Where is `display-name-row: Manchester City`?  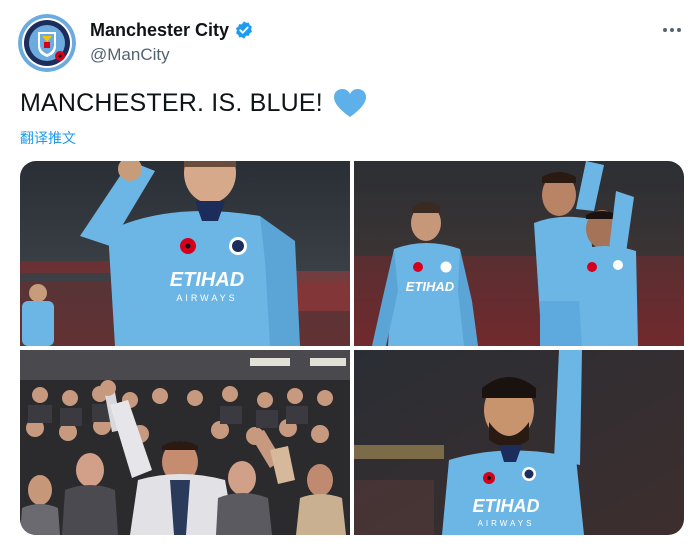 display-name-row: Manchester City is located at coordinates (172, 30).